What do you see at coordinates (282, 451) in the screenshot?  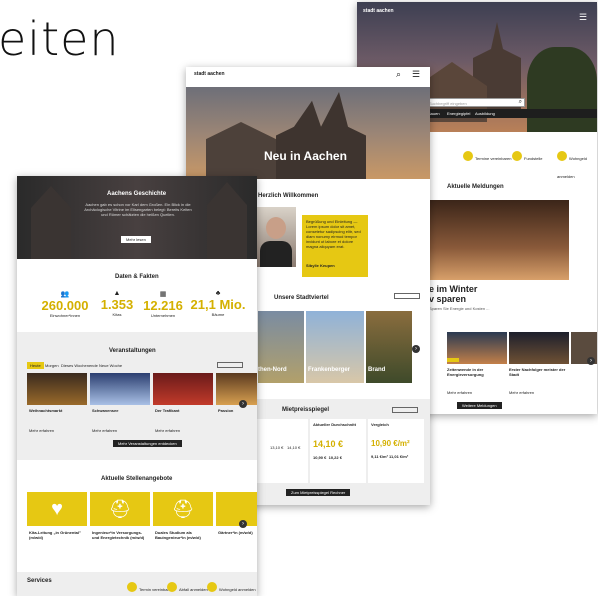 I see `rent-chart-card` at bounding box center [282, 451].